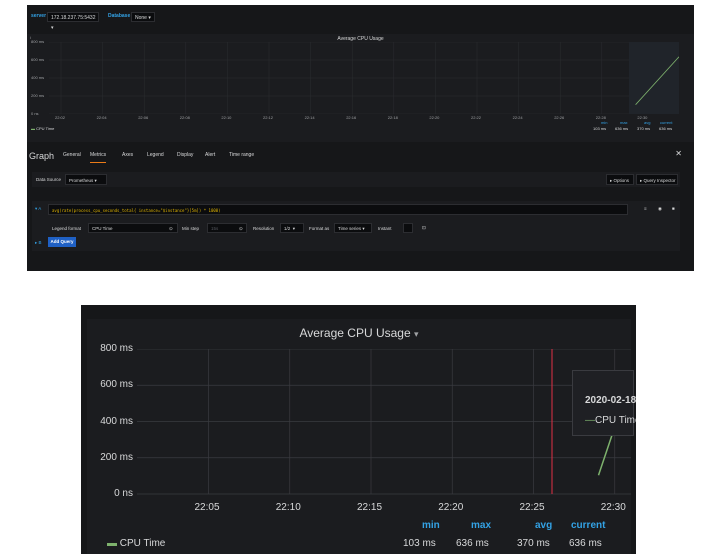 This screenshot has height=554, width=724. Describe the element at coordinates (408, 228) in the screenshot. I see `instant-checkbox` at that location.